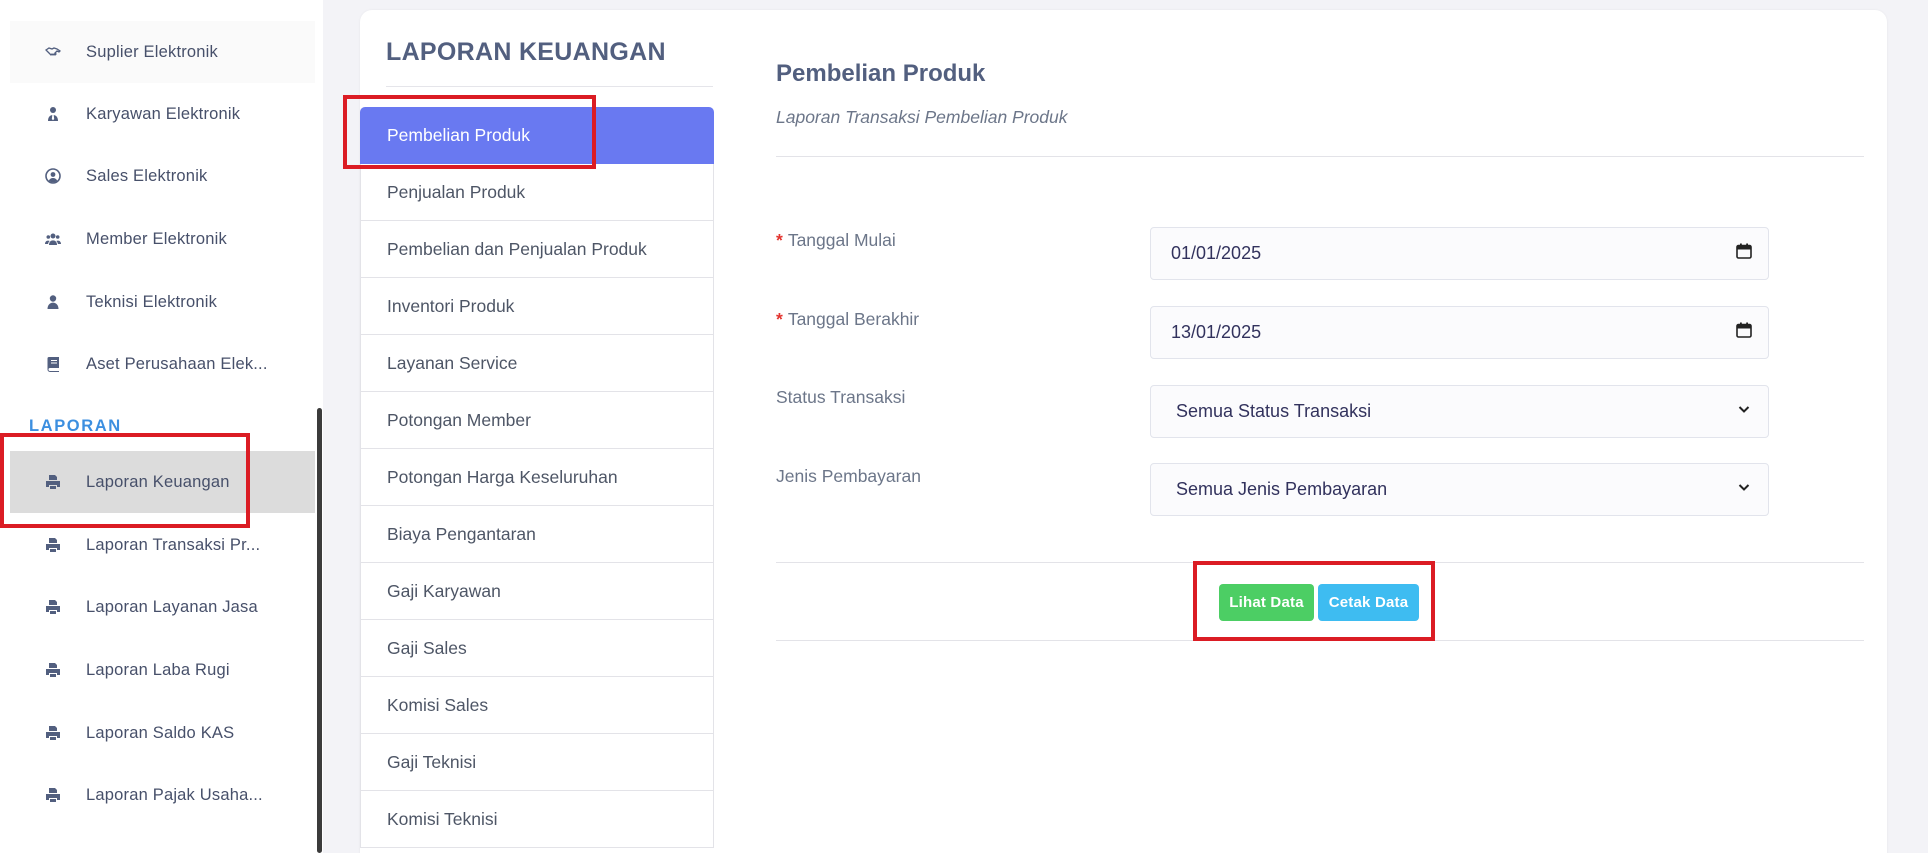 The height and width of the screenshot is (853, 1928). Describe the element at coordinates (125, 480) in the screenshot. I see `annotation-box-sidebar` at that location.